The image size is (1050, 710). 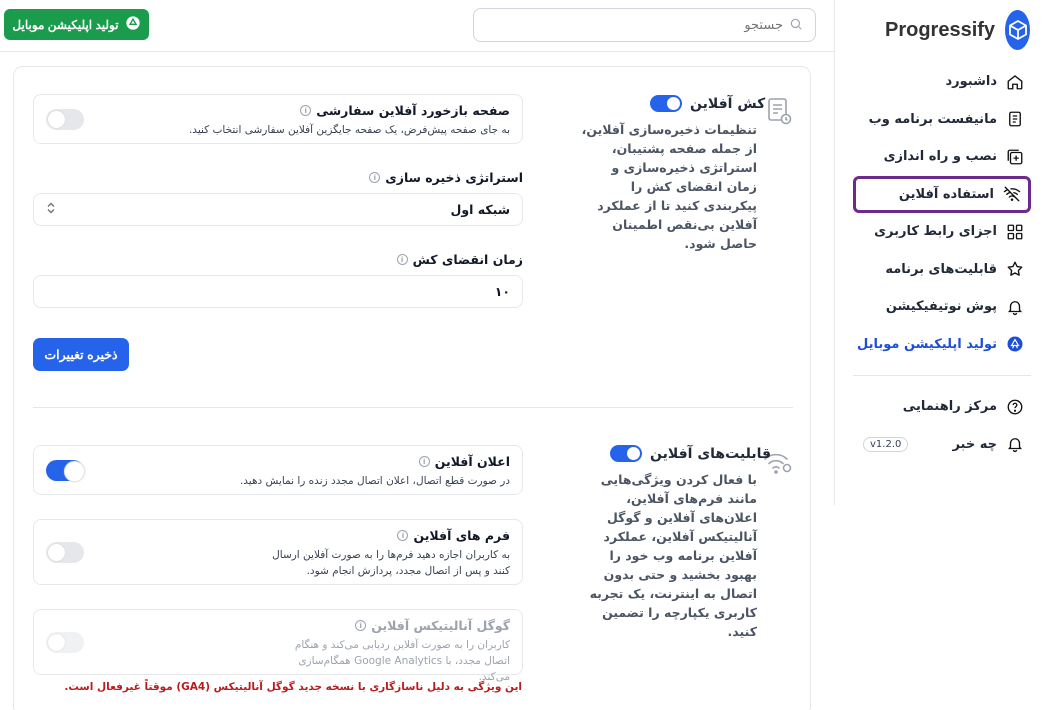 What do you see at coordinates (942, 375) in the screenshot?
I see `sidebar-divider` at bounding box center [942, 375].